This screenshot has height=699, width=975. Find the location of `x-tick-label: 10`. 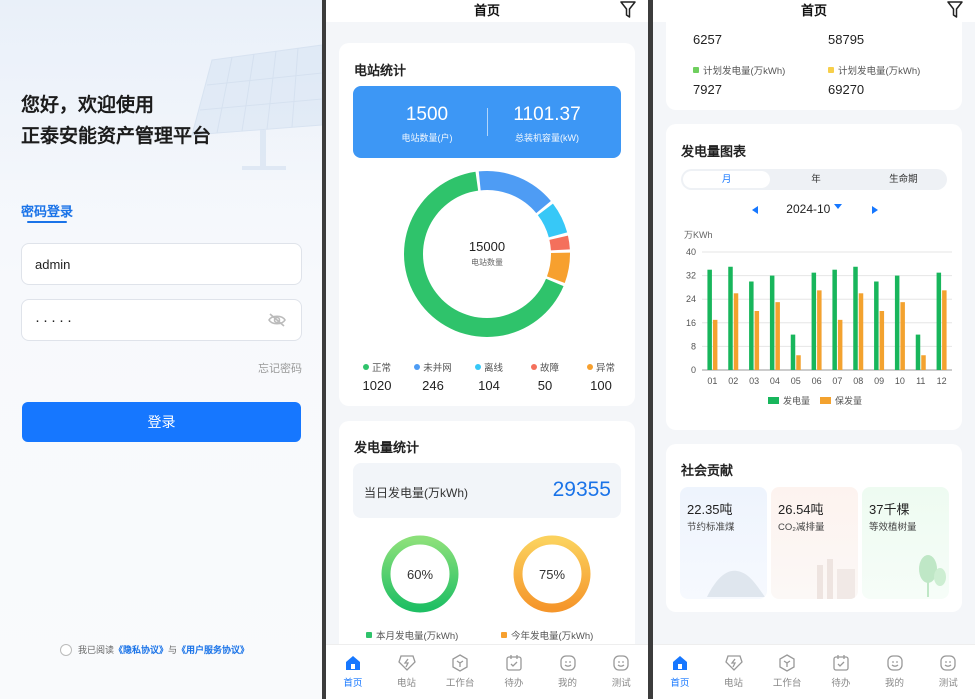

x-tick-label: 10 is located at coordinates (900, 381).